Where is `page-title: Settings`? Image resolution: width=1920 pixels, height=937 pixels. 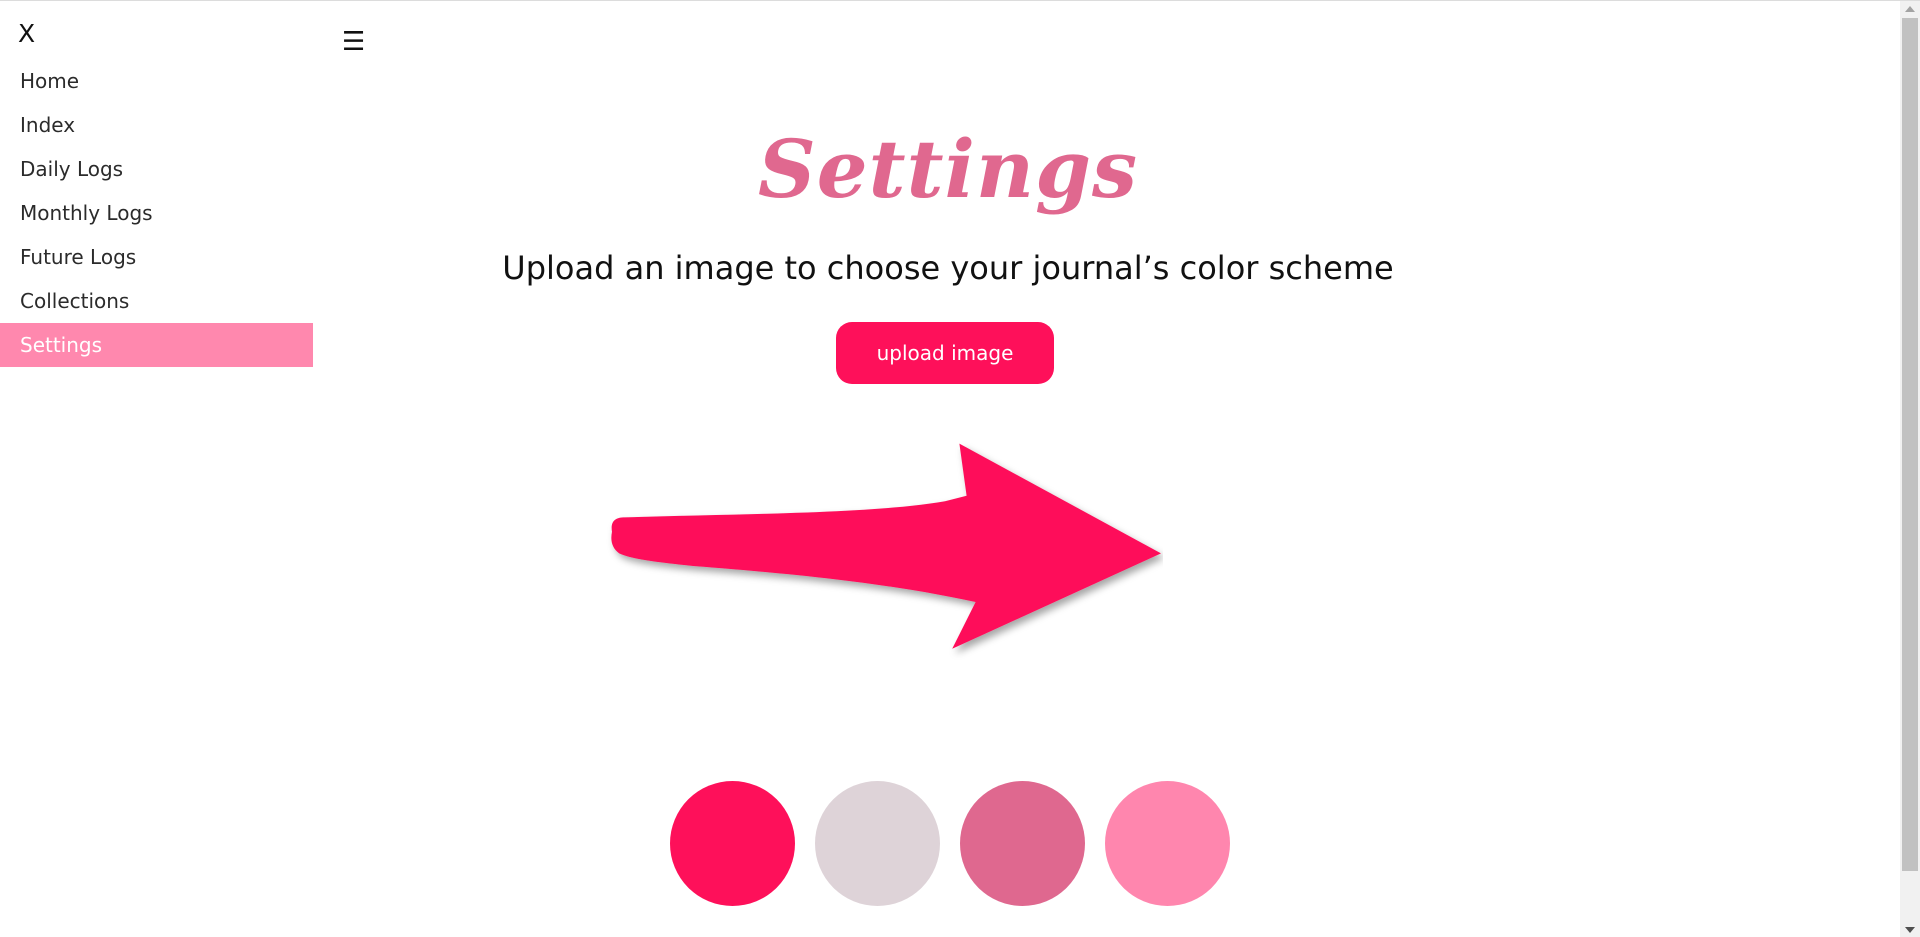 page-title: Settings is located at coordinates (948, 169).